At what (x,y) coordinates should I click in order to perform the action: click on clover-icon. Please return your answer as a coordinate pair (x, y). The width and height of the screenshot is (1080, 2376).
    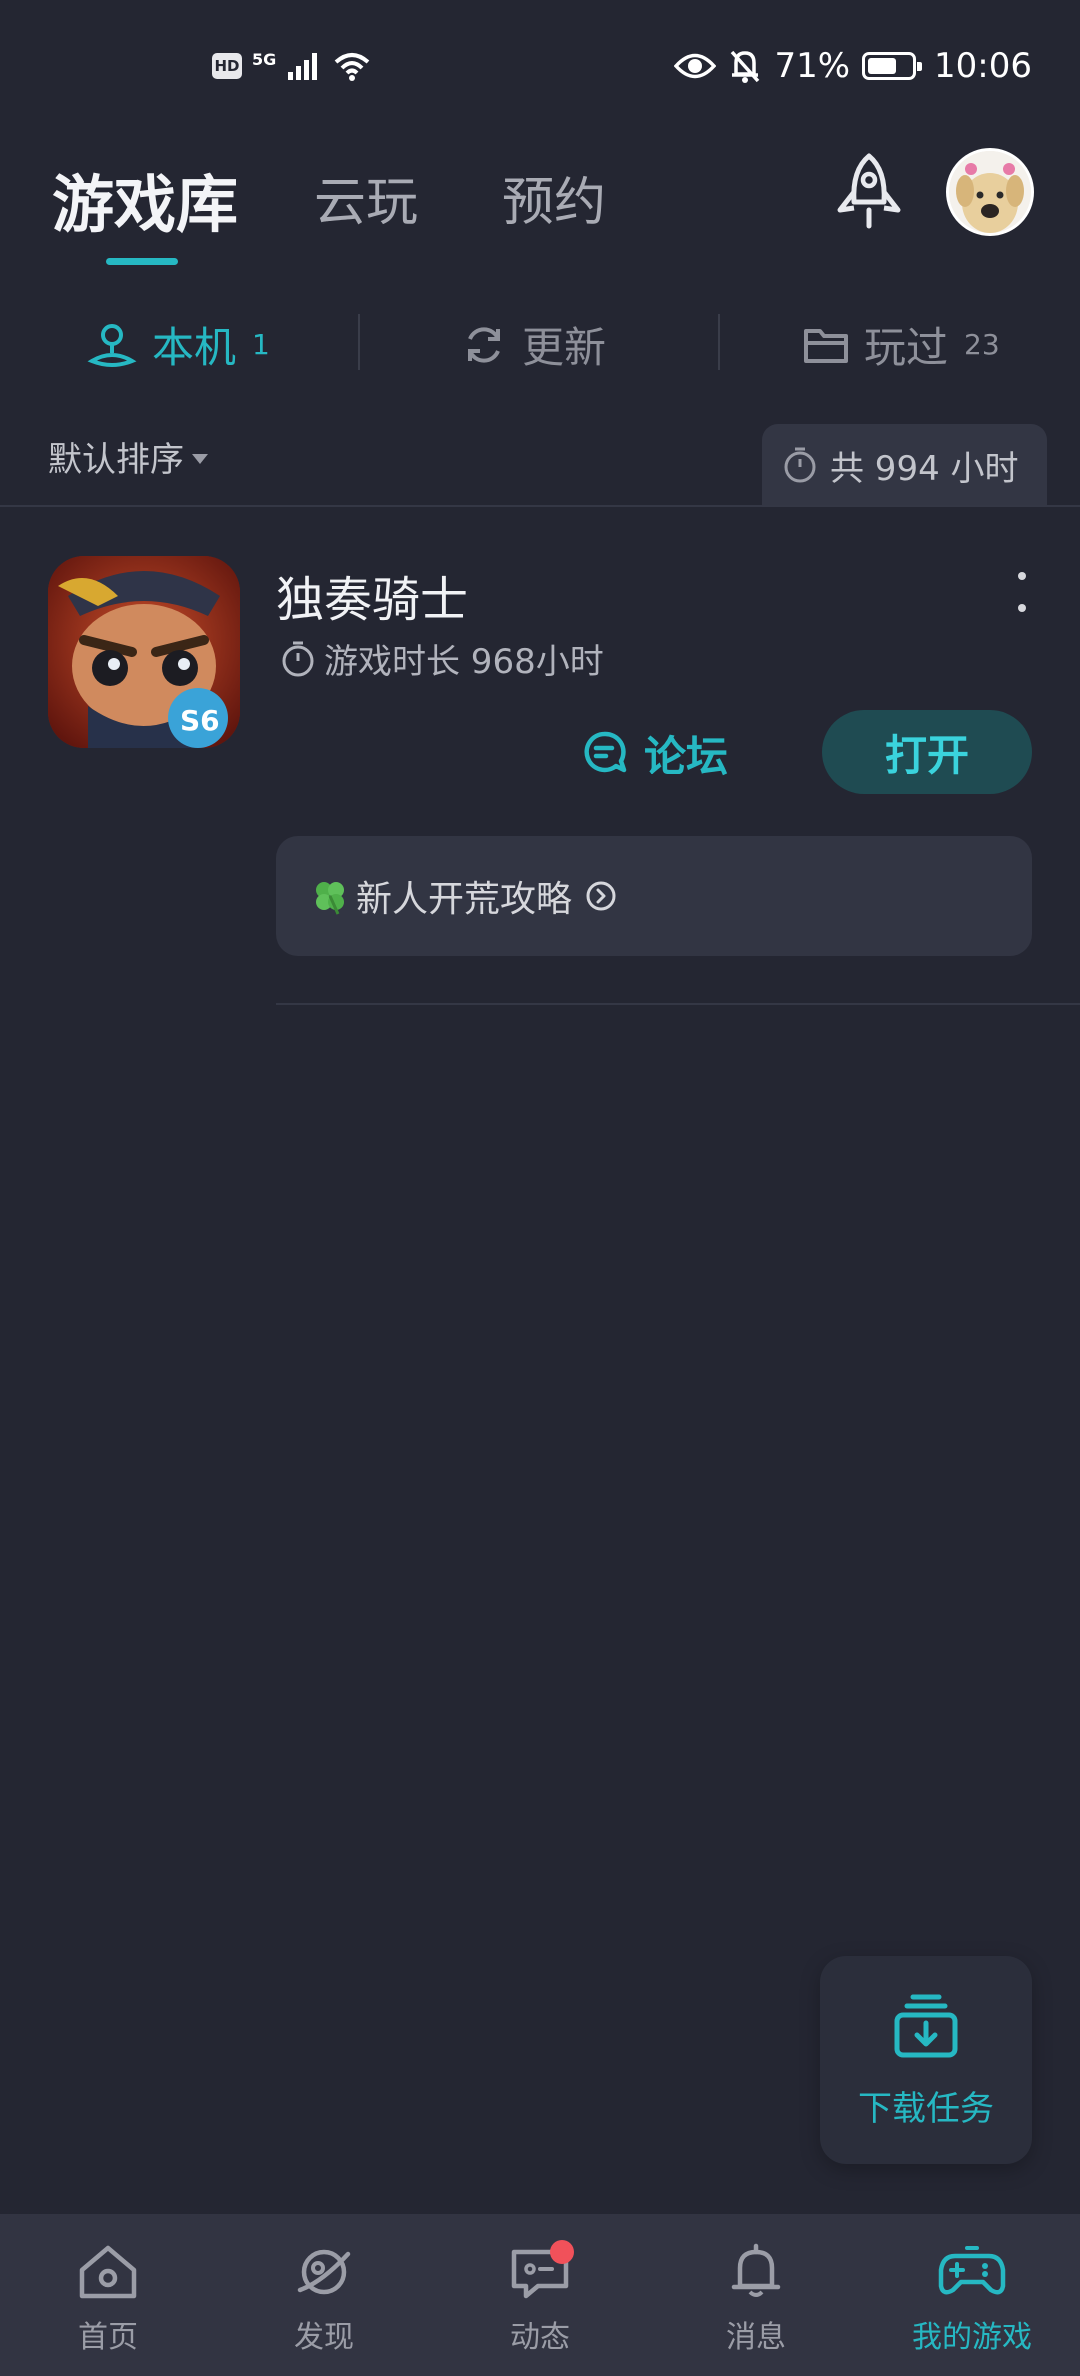
    Looking at the image, I should click on (330, 898).